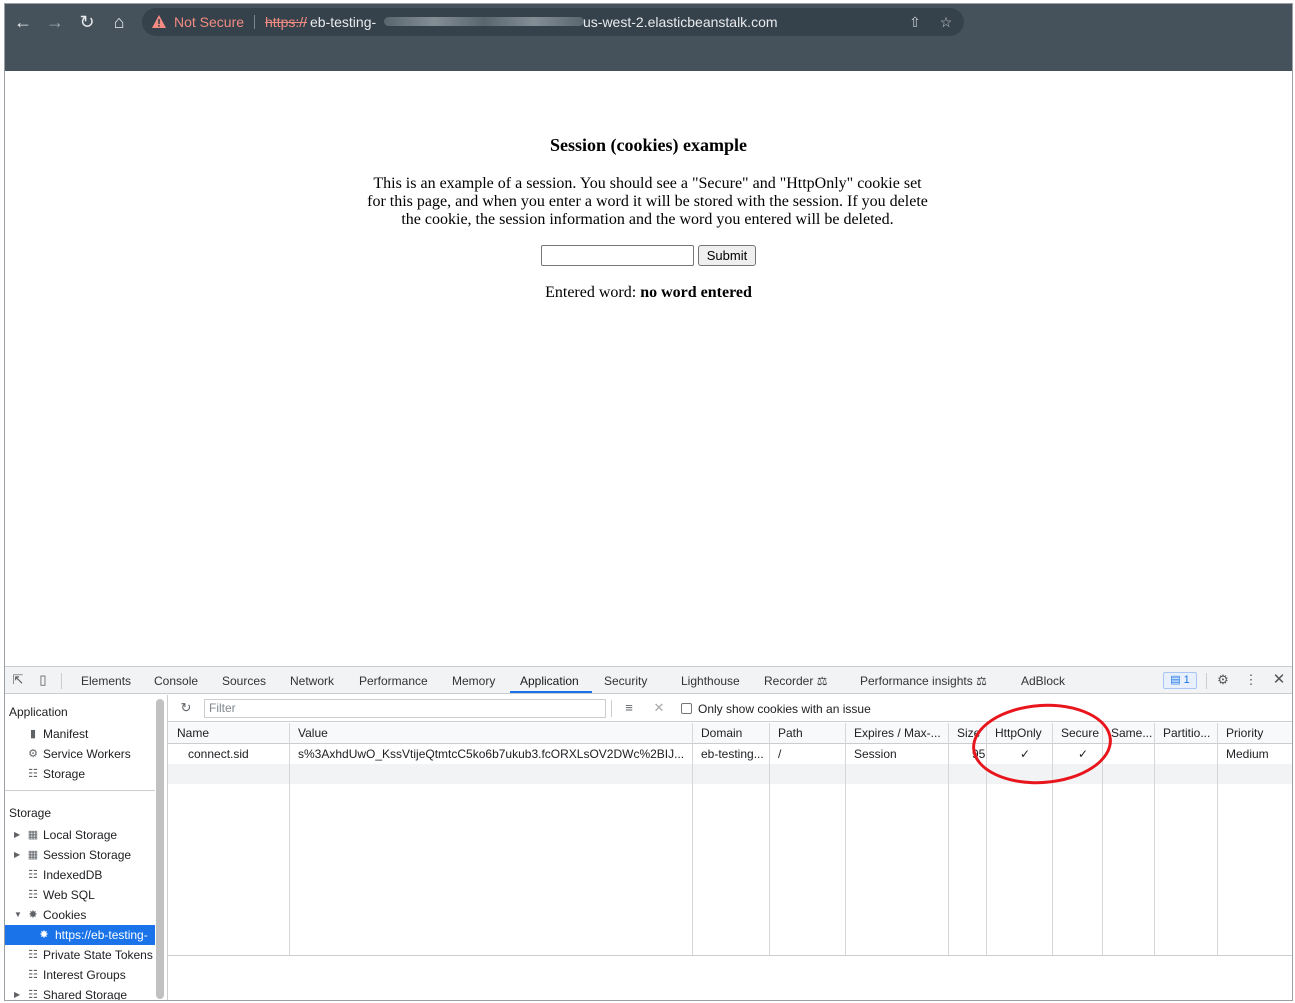  Describe the element at coordinates (946, 22) in the screenshot. I see `bookmark-star-icon: ☆` at that location.